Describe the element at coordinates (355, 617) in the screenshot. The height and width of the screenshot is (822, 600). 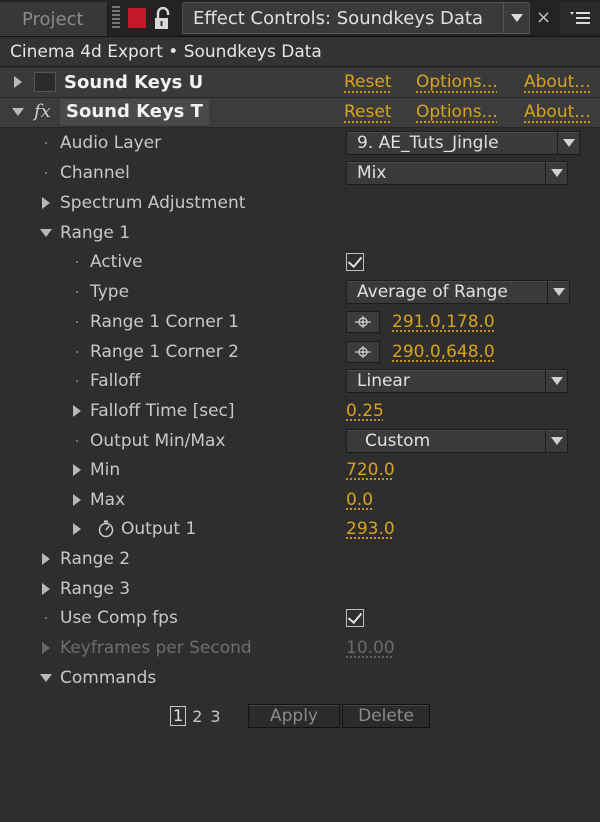
I see `use-comp-fps-checkbox` at that location.